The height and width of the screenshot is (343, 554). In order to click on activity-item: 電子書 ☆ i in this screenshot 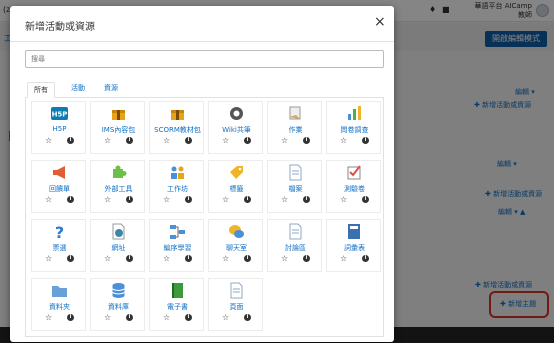, I will do `click(176, 304)`.